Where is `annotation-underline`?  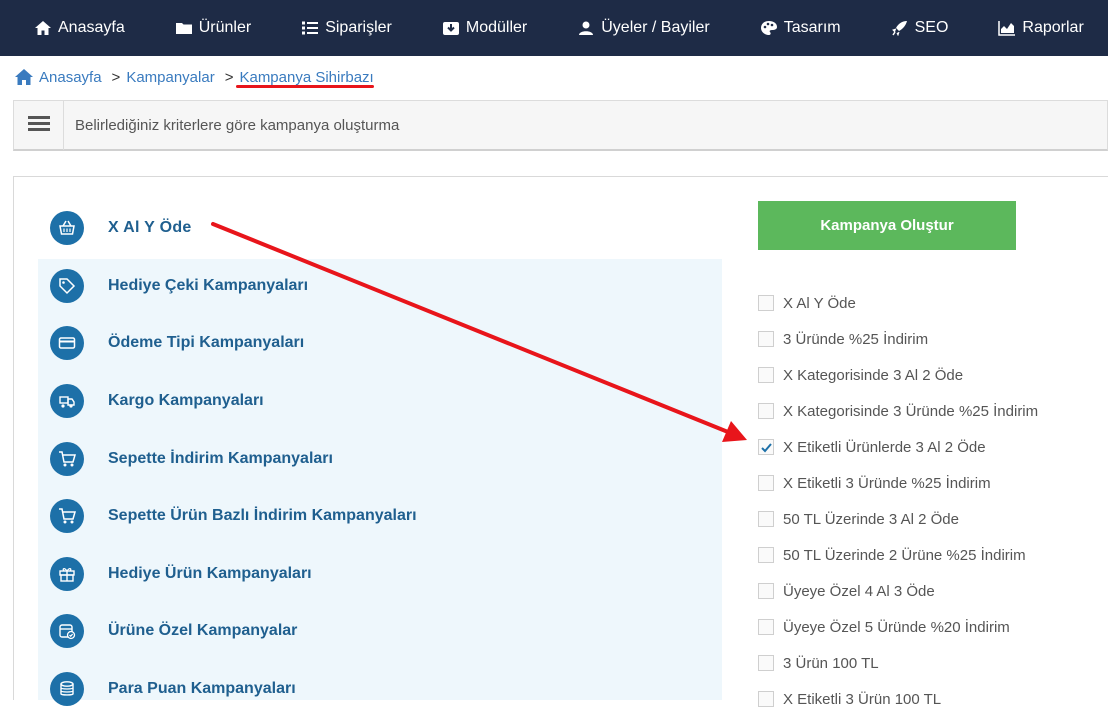 annotation-underline is located at coordinates (305, 86).